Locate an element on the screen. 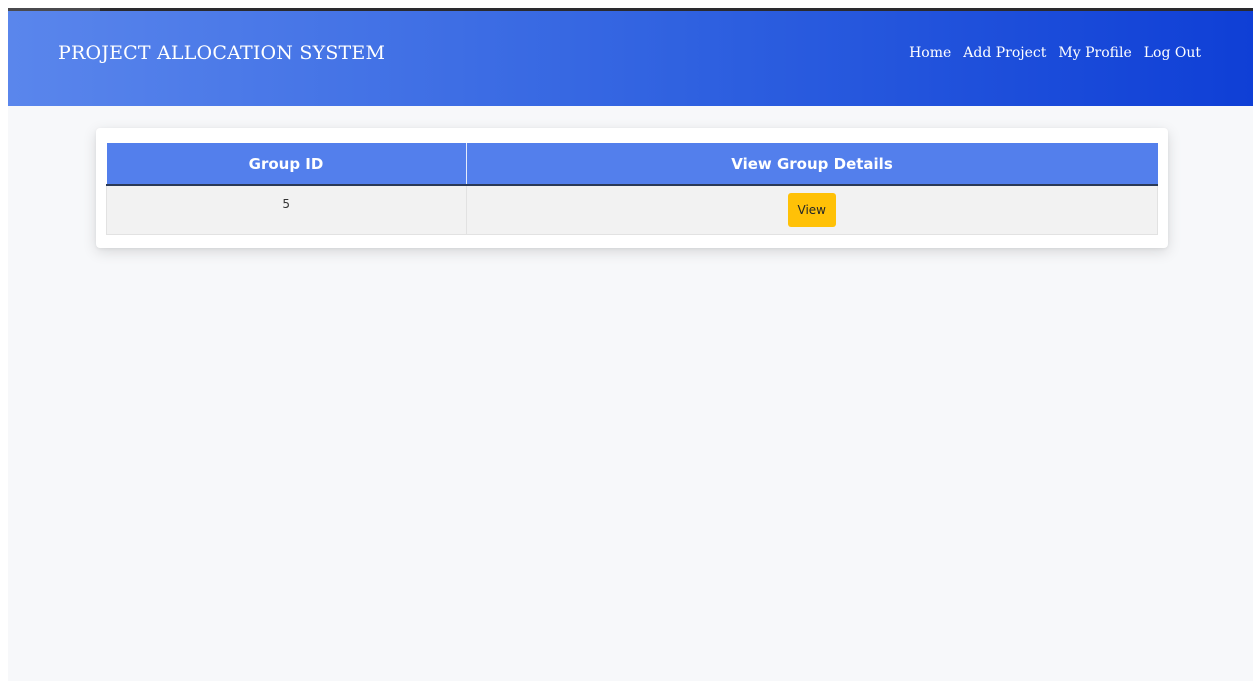 This screenshot has height=681, width=1253. nav-link-log-out: Log Out is located at coordinates (1172, 53).